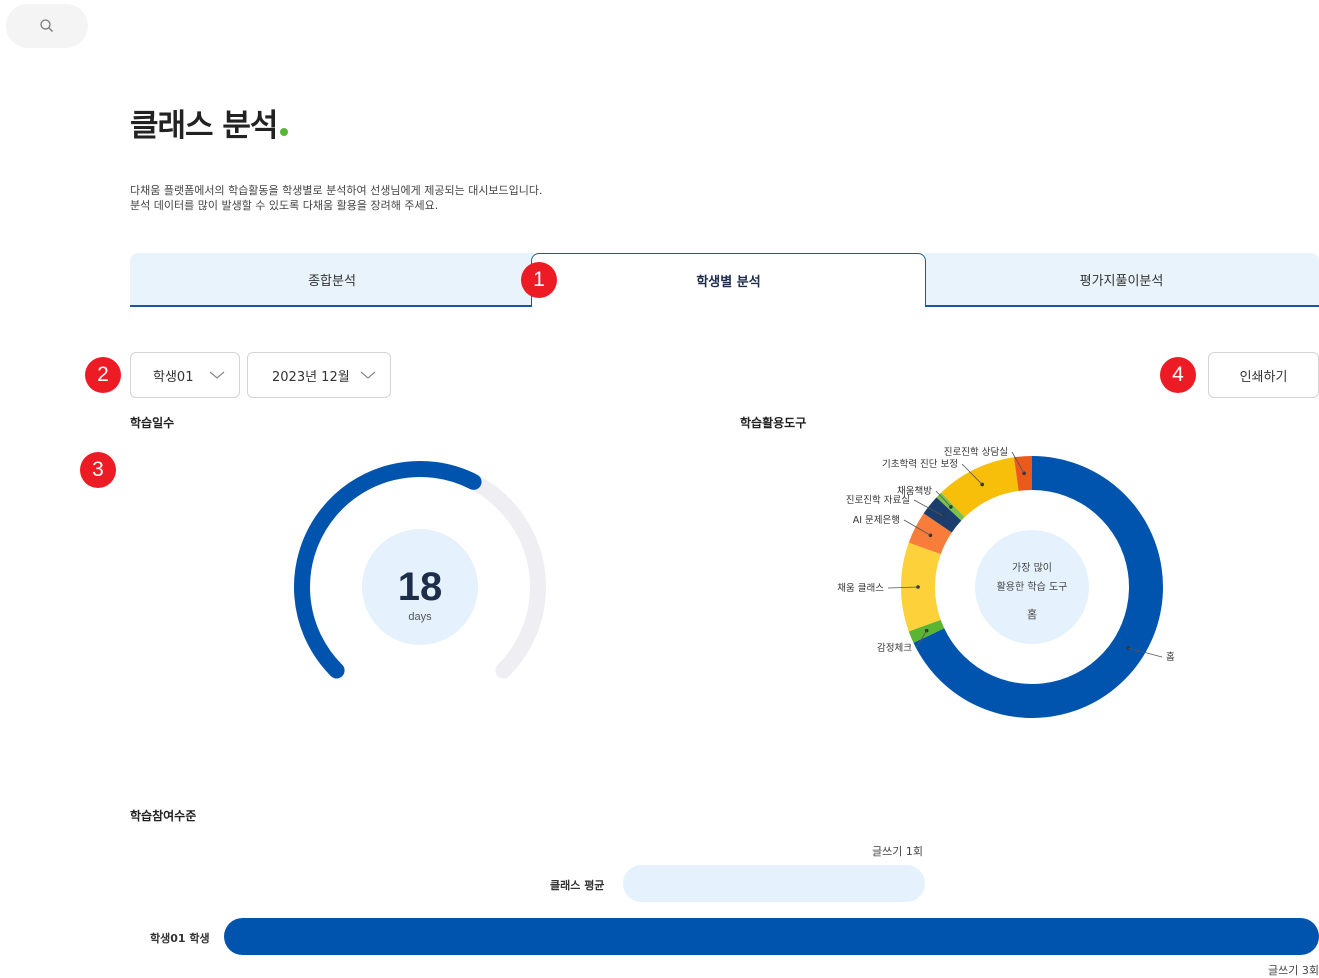 This screenshot has height=978, width=1319. I want to click on tab-student: 학생별 분석, so click(728, 280).